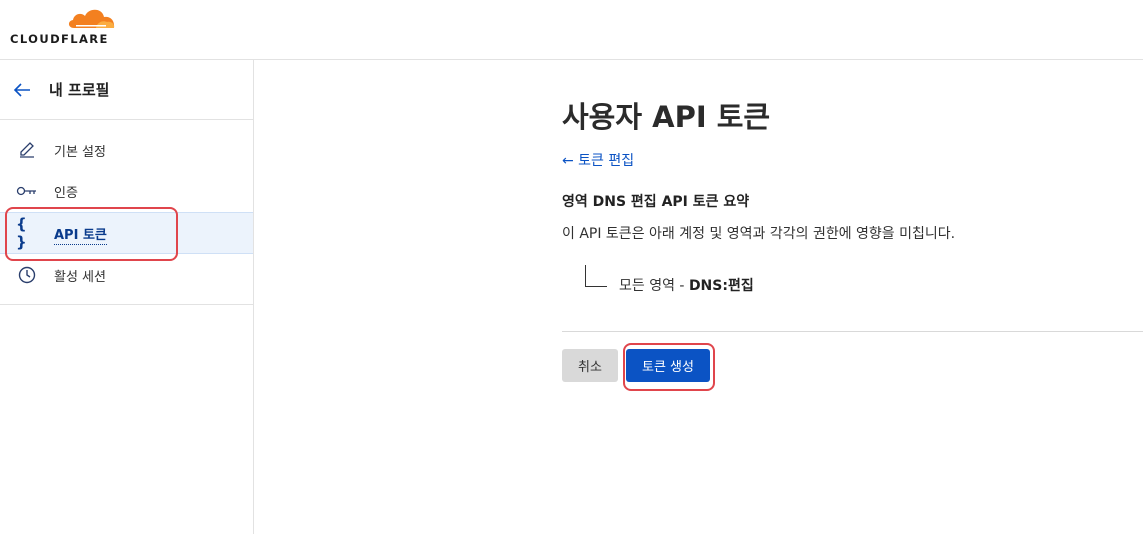 The height and width of the screenshot is (534, 1143). Describe the element at coordinates (668, 365) in the screenshot. I see `create-token-button: 토큰 생성` at that location.